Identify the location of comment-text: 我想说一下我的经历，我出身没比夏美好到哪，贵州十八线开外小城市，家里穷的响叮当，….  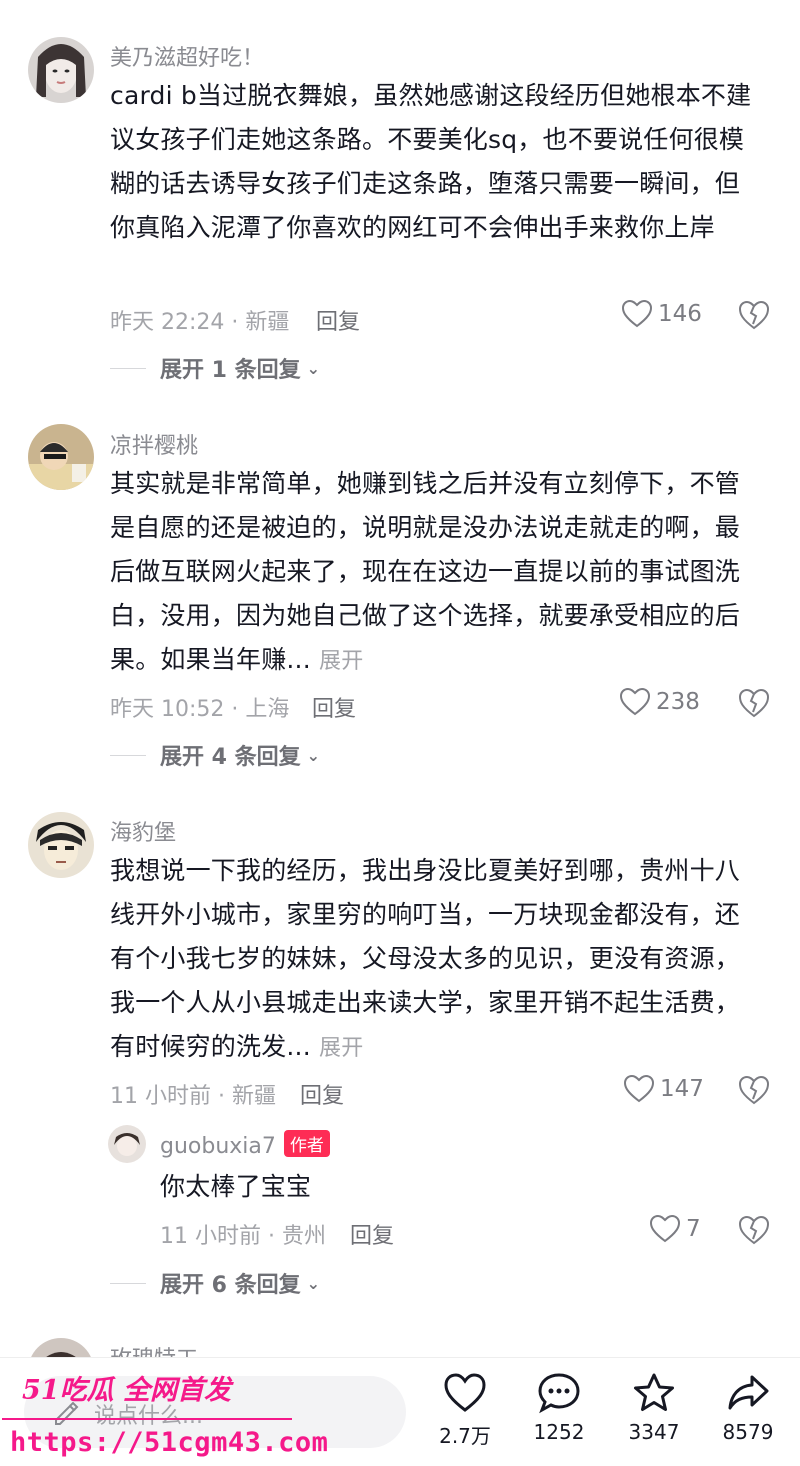
(436, 960).